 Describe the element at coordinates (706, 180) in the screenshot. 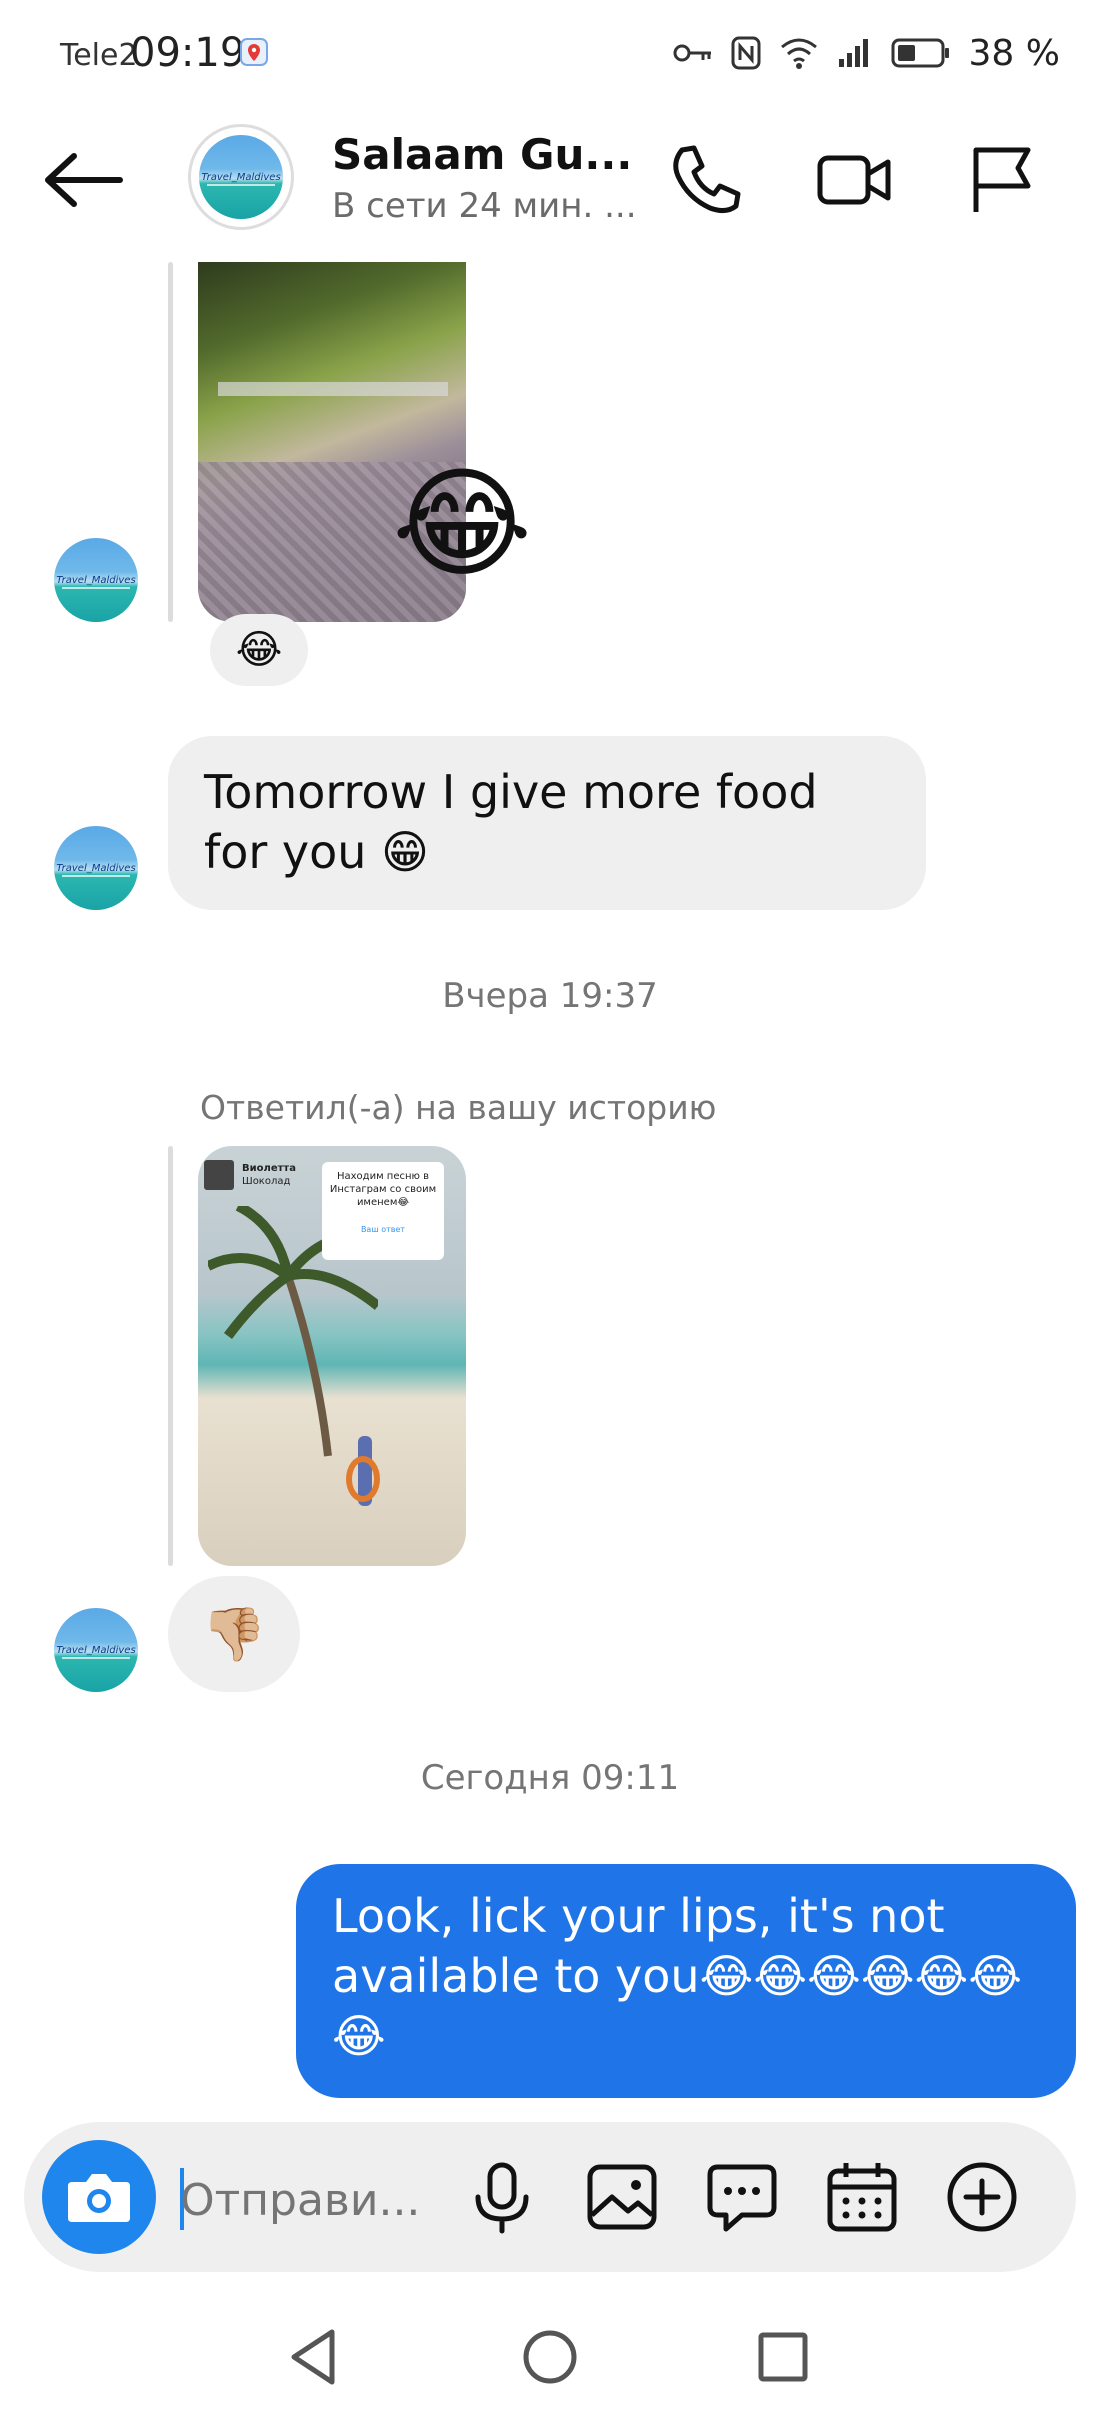

I see `phone-icon` at that location.